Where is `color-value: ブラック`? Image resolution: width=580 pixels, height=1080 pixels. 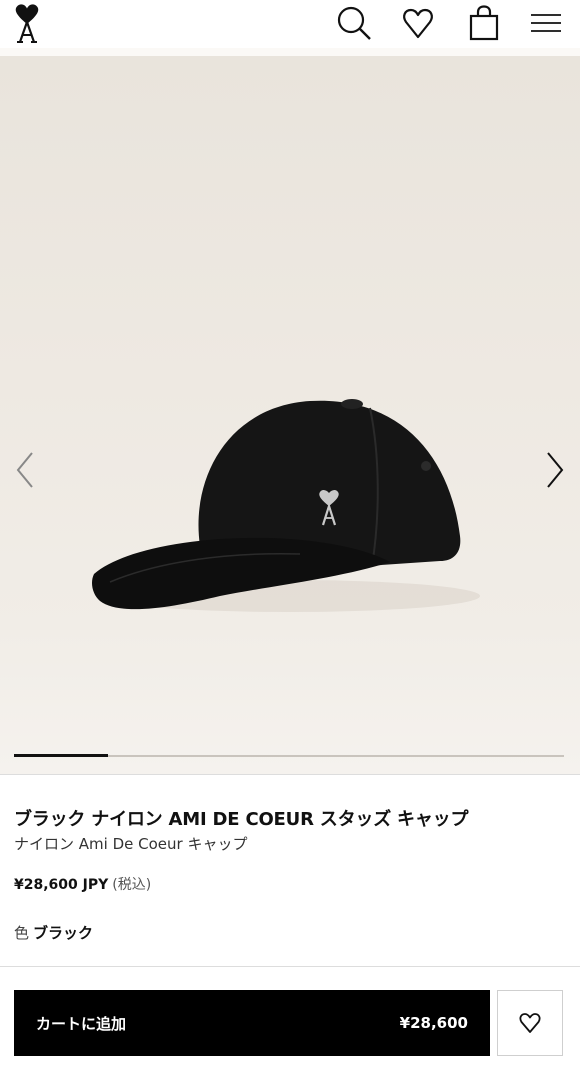
color-value: ブラック is located at coordinates (63, 933).